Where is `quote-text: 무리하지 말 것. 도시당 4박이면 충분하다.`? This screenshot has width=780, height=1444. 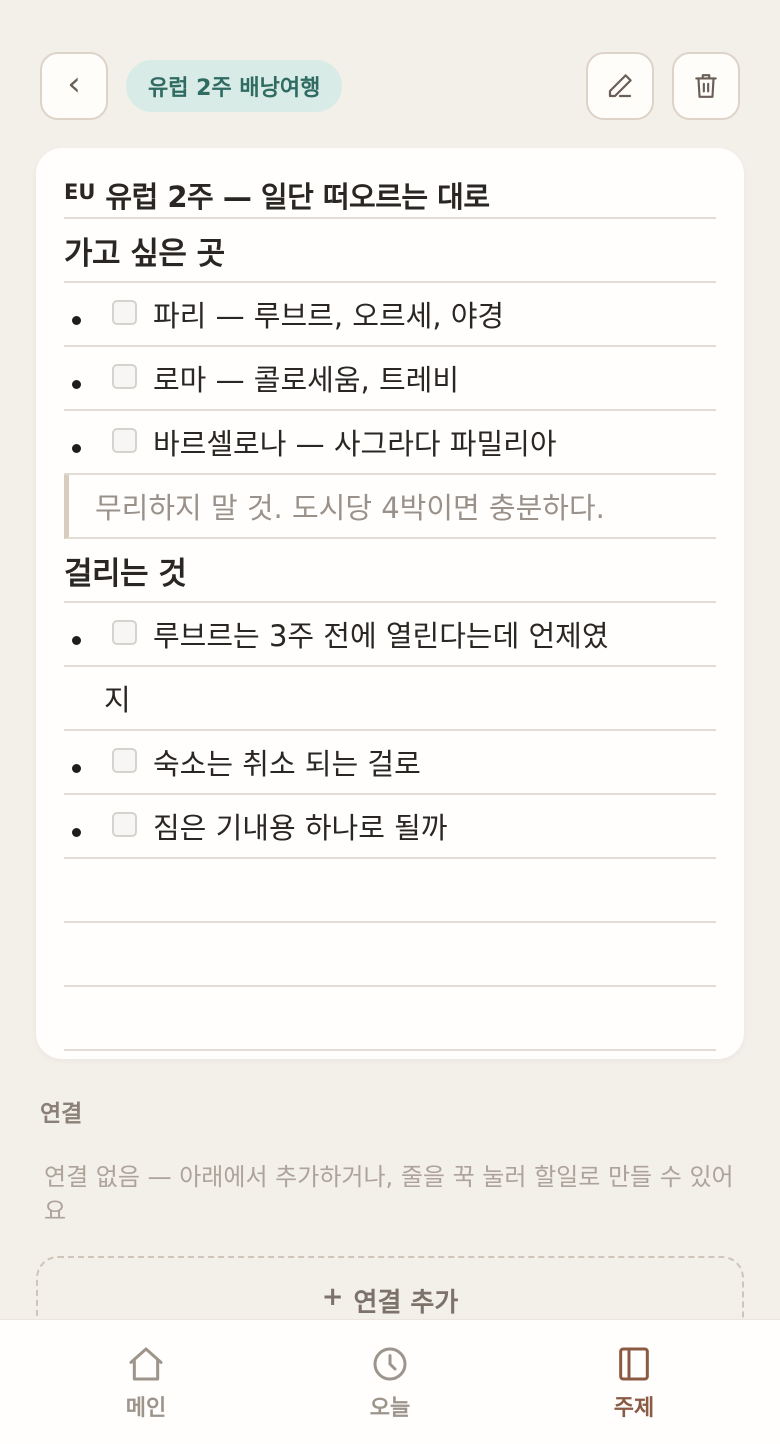 quote-text: 무리하지 말 것. 도시당 4박이면 충분하다. is located at coordinates (350, 508).